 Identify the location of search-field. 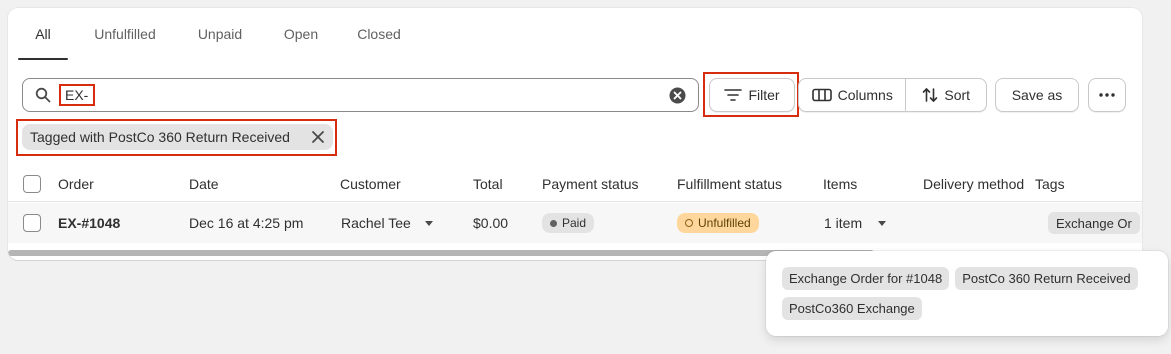
(360, 95).